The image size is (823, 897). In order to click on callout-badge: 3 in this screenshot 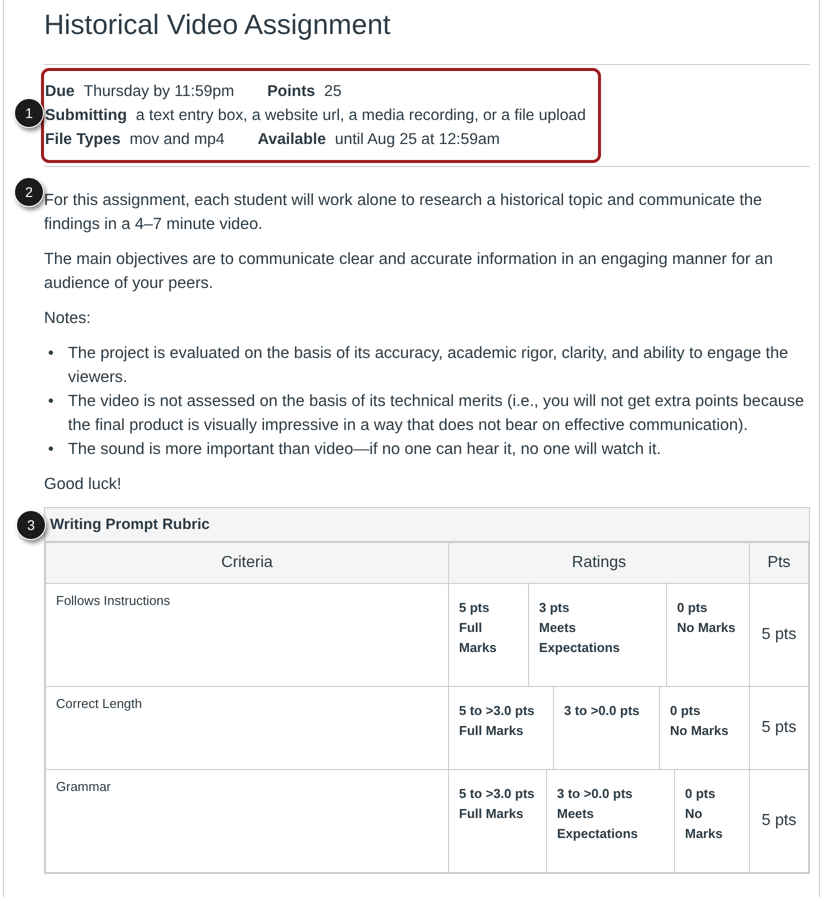, I will do `click(31, 525)`.